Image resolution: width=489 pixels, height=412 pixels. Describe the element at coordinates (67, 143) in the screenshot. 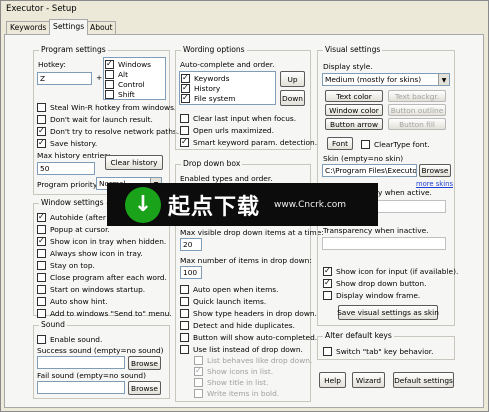

I see `save-history-checkbox: Save history.` at that location.